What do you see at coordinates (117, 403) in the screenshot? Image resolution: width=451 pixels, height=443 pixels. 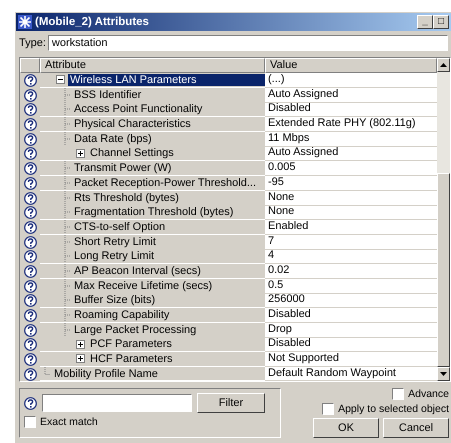 I see `filter-field` at bounding box center [117, 403].